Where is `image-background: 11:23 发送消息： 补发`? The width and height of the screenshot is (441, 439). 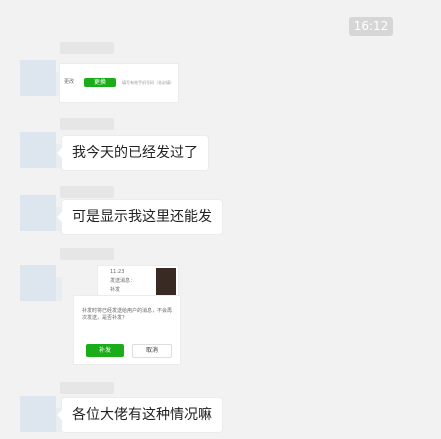
image-background: 11:23 发送消息： 补发 is located at coordinates (138, 283).